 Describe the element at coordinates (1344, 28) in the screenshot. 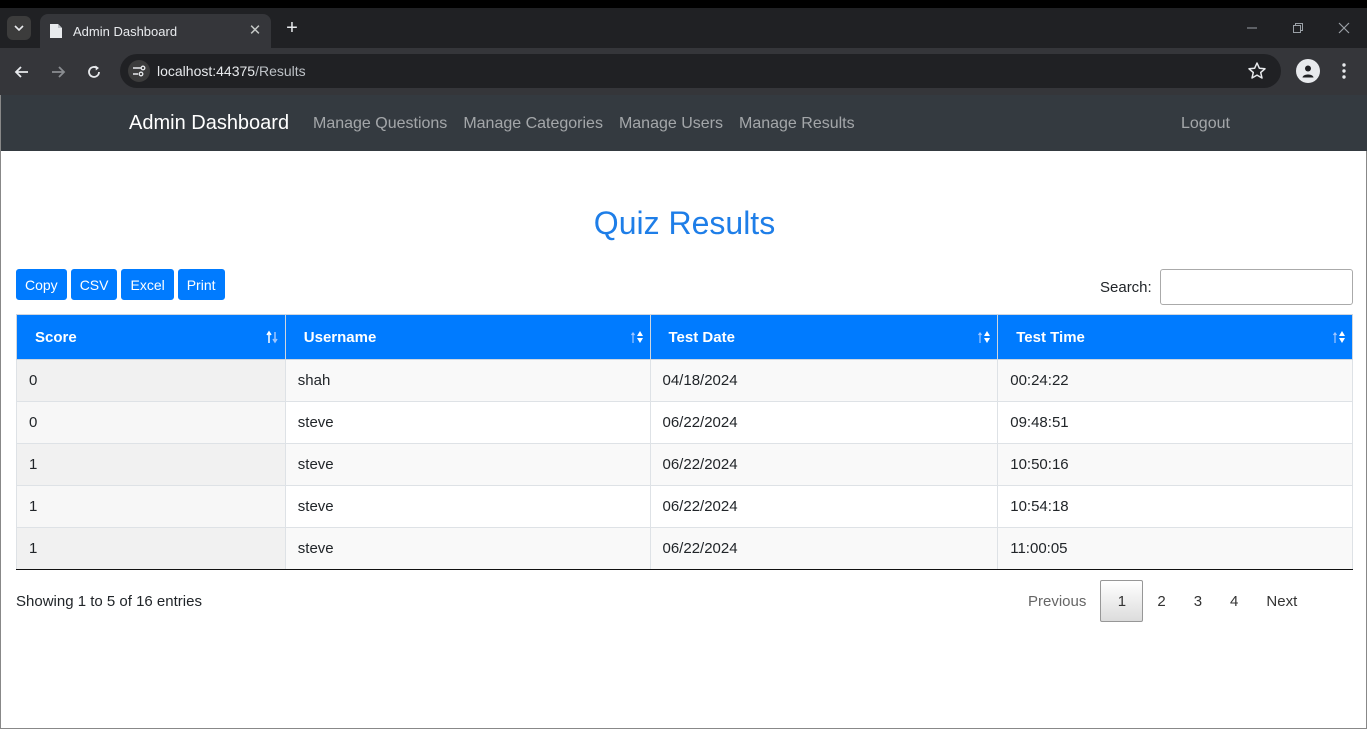

I see `close-window-icon` at that location.